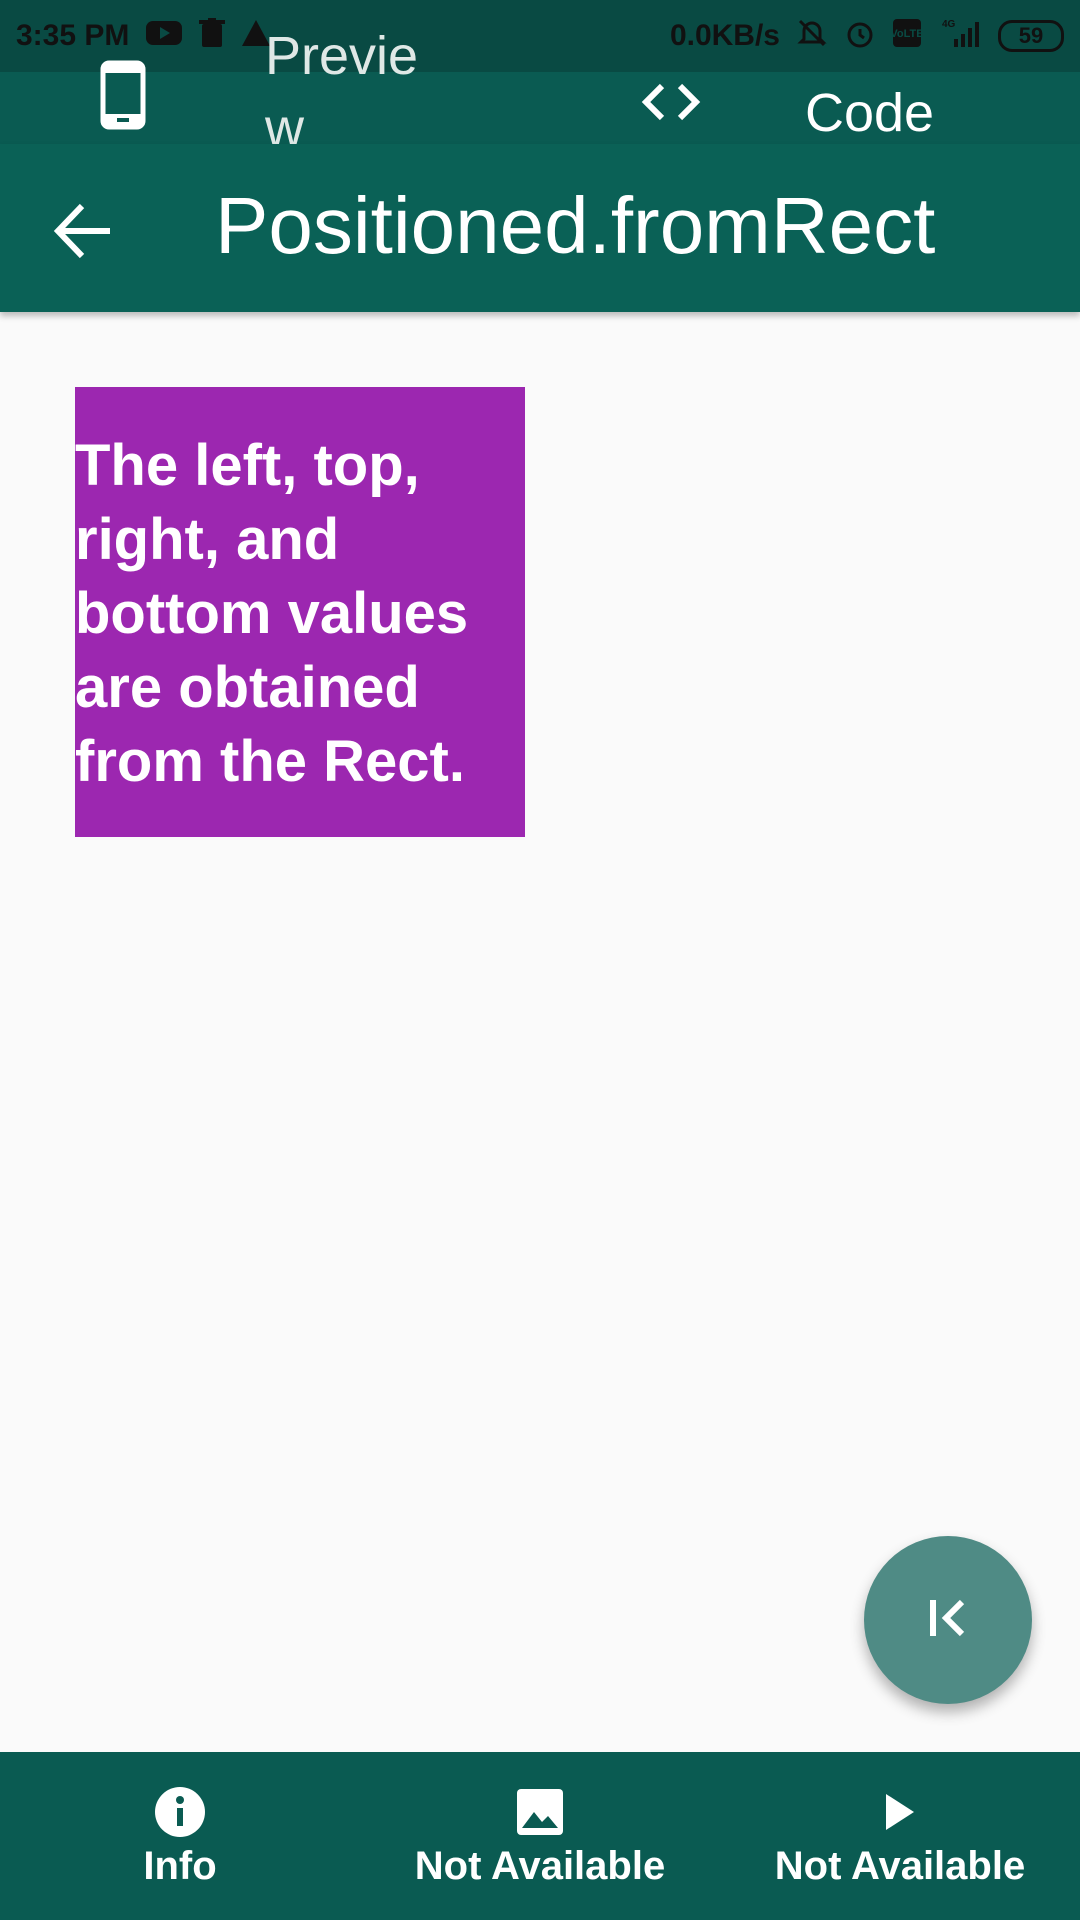  I want to click on battery-level: 59, so click(1031, 35).